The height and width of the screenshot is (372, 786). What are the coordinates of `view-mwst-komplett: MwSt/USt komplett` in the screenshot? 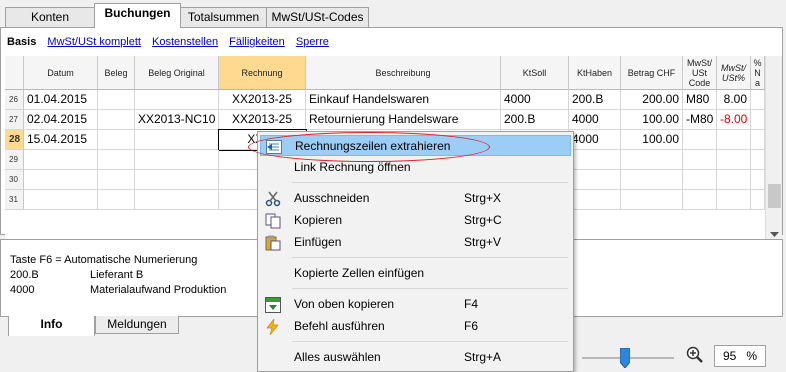 It's located at (94, 42).